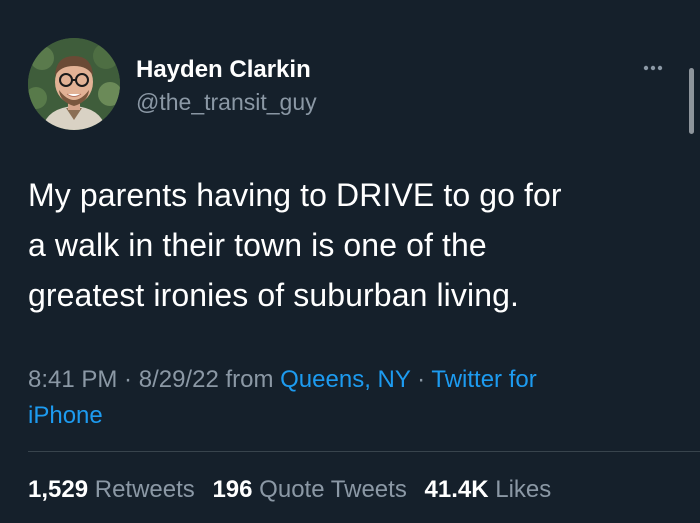  I want to click on profile-photo-icon, so click(74, 84).